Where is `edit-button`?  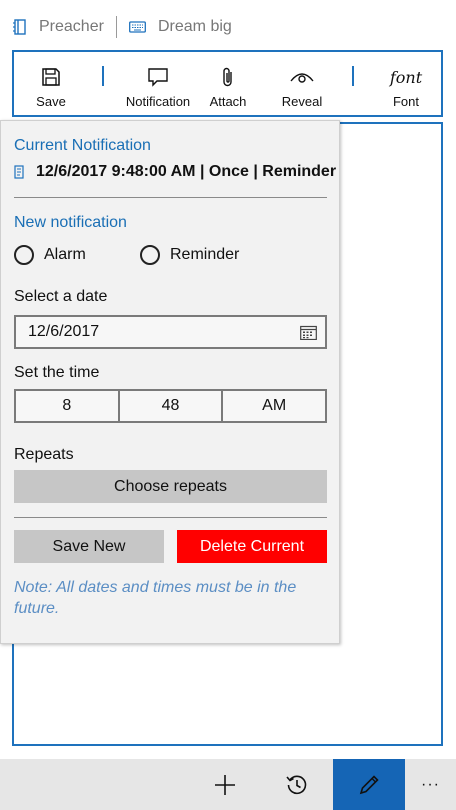
edit-button is located at coordinates (369, 784).